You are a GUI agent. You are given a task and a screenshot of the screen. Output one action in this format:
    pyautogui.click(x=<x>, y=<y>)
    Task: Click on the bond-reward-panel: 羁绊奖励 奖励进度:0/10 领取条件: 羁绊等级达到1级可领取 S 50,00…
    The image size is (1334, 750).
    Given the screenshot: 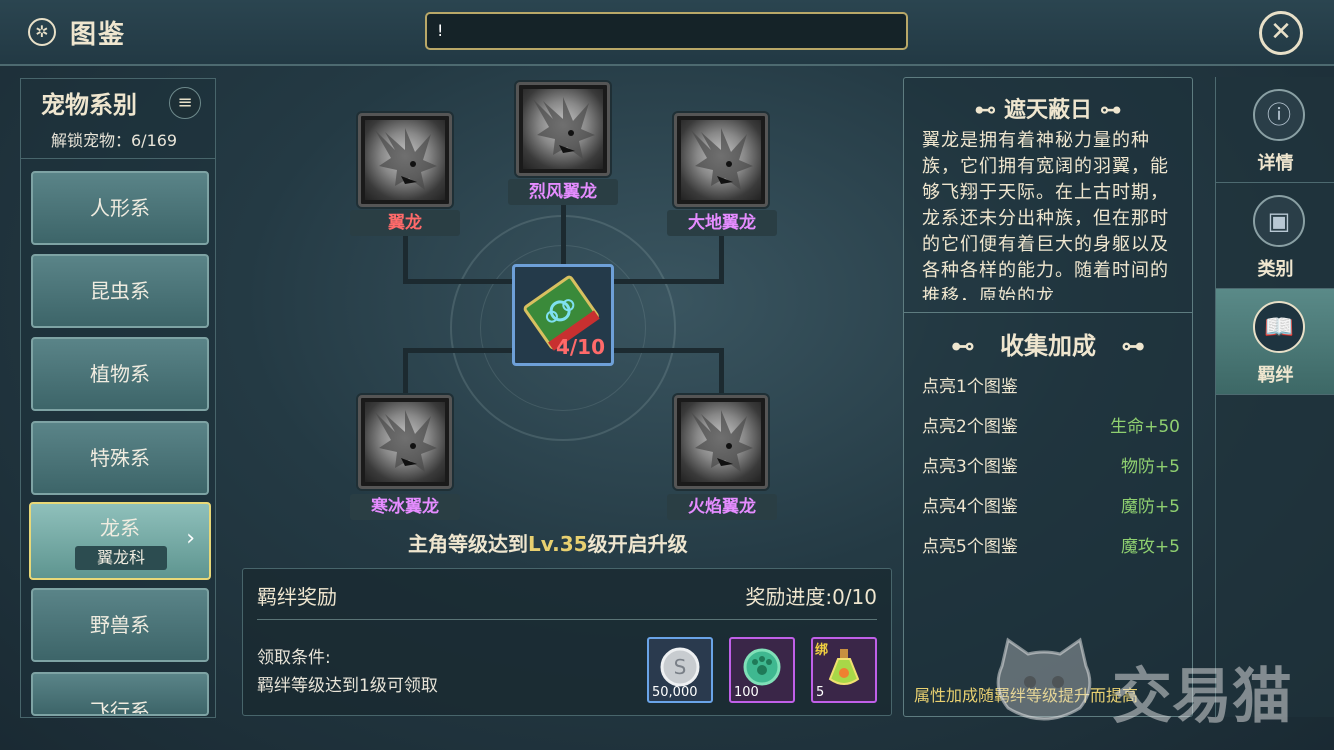 What is the action you would take?
    pyautogui.click(x=567, y=642)
    